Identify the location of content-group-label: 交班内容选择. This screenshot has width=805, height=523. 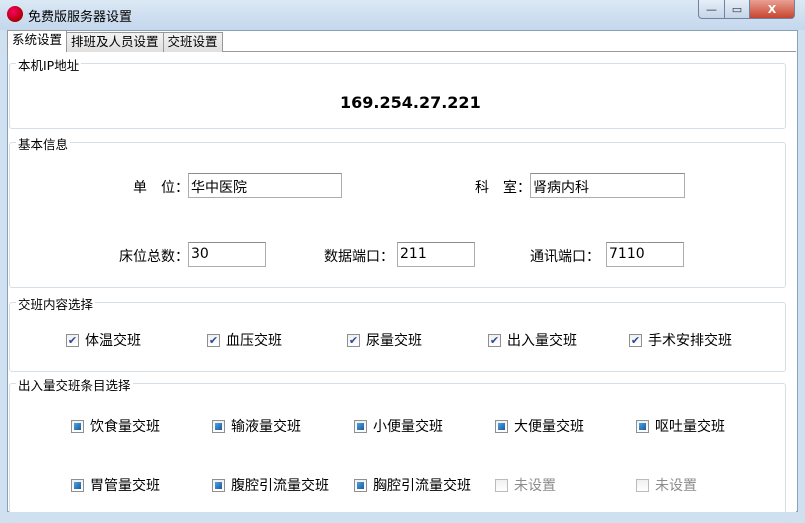
(56, 303).